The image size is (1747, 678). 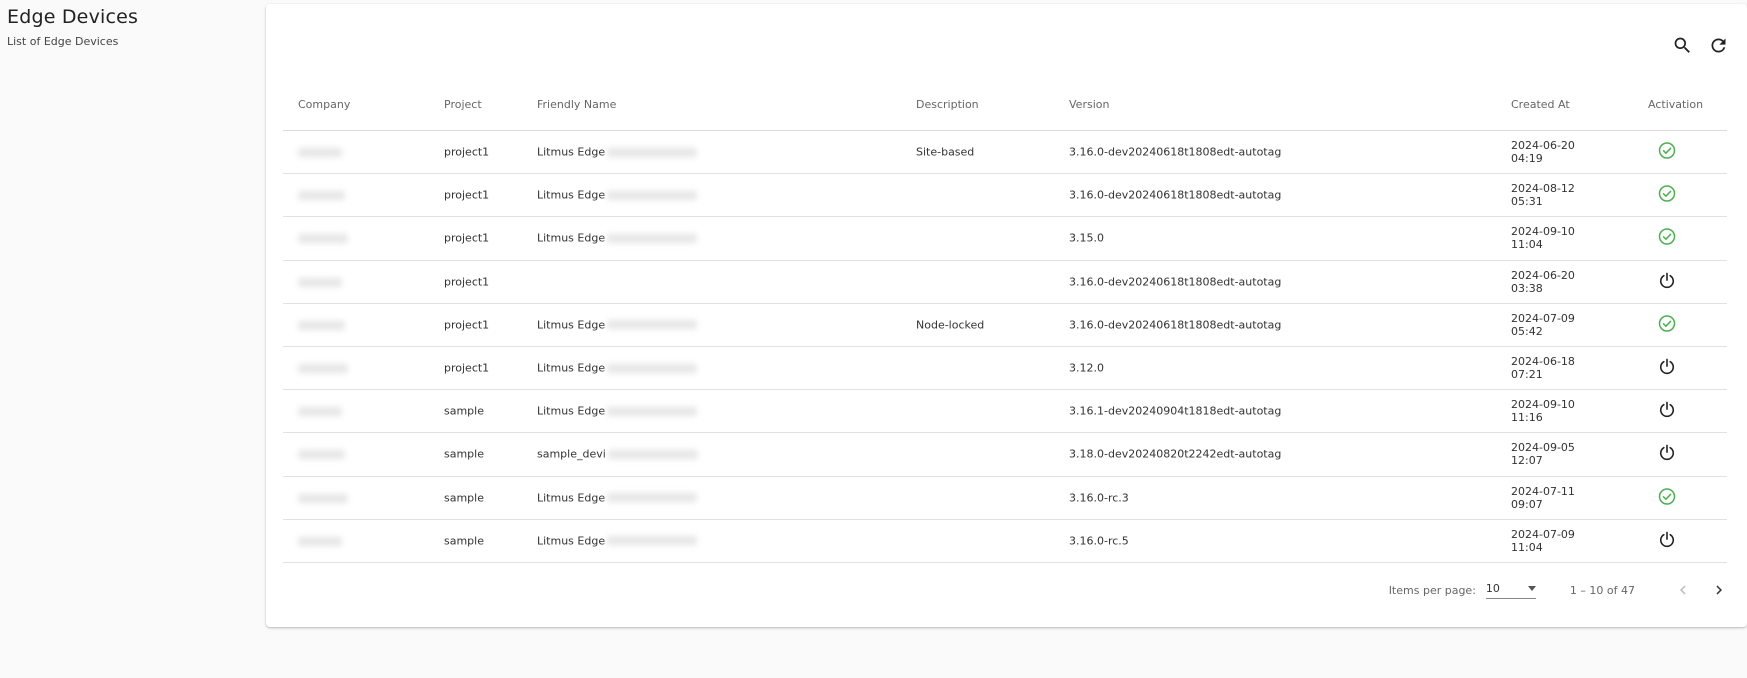 I want to click on created-date: 2024-07-11, so click(x=1543, y=491).